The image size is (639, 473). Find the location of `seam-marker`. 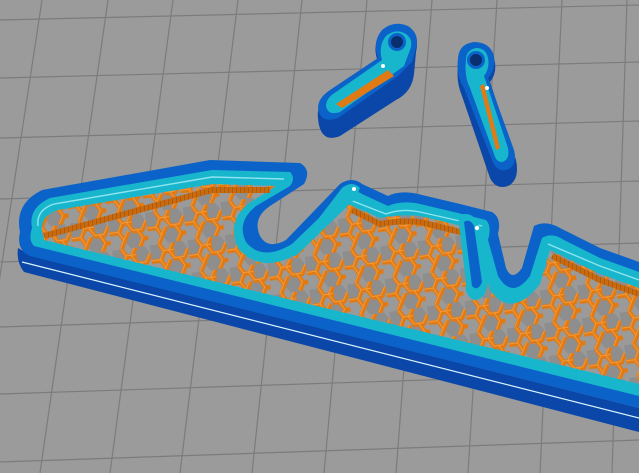

seam-marker is located at coordinates (477, 228).